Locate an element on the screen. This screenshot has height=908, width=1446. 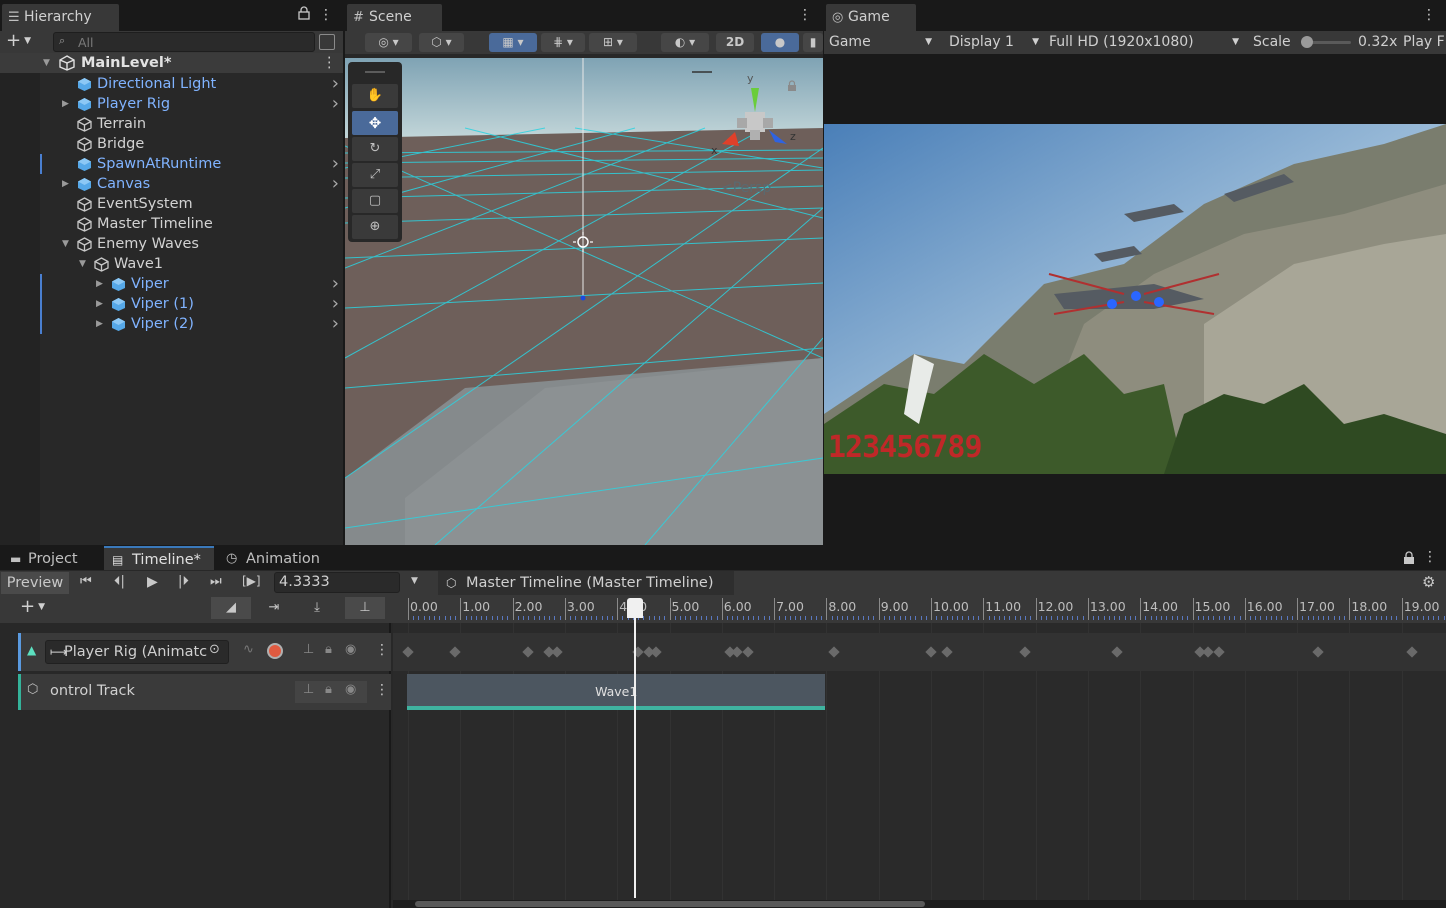
toggle-2d-button: 2D is located at coordinates (735, 42).